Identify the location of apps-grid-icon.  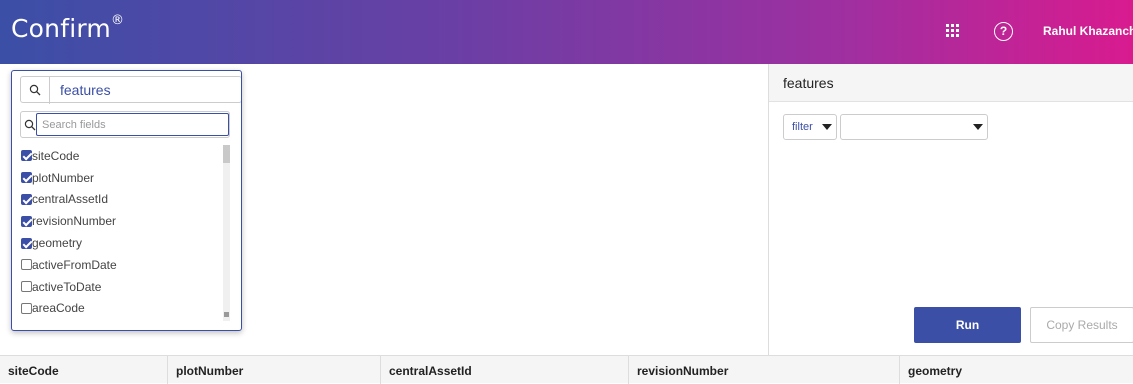
(953, 31).